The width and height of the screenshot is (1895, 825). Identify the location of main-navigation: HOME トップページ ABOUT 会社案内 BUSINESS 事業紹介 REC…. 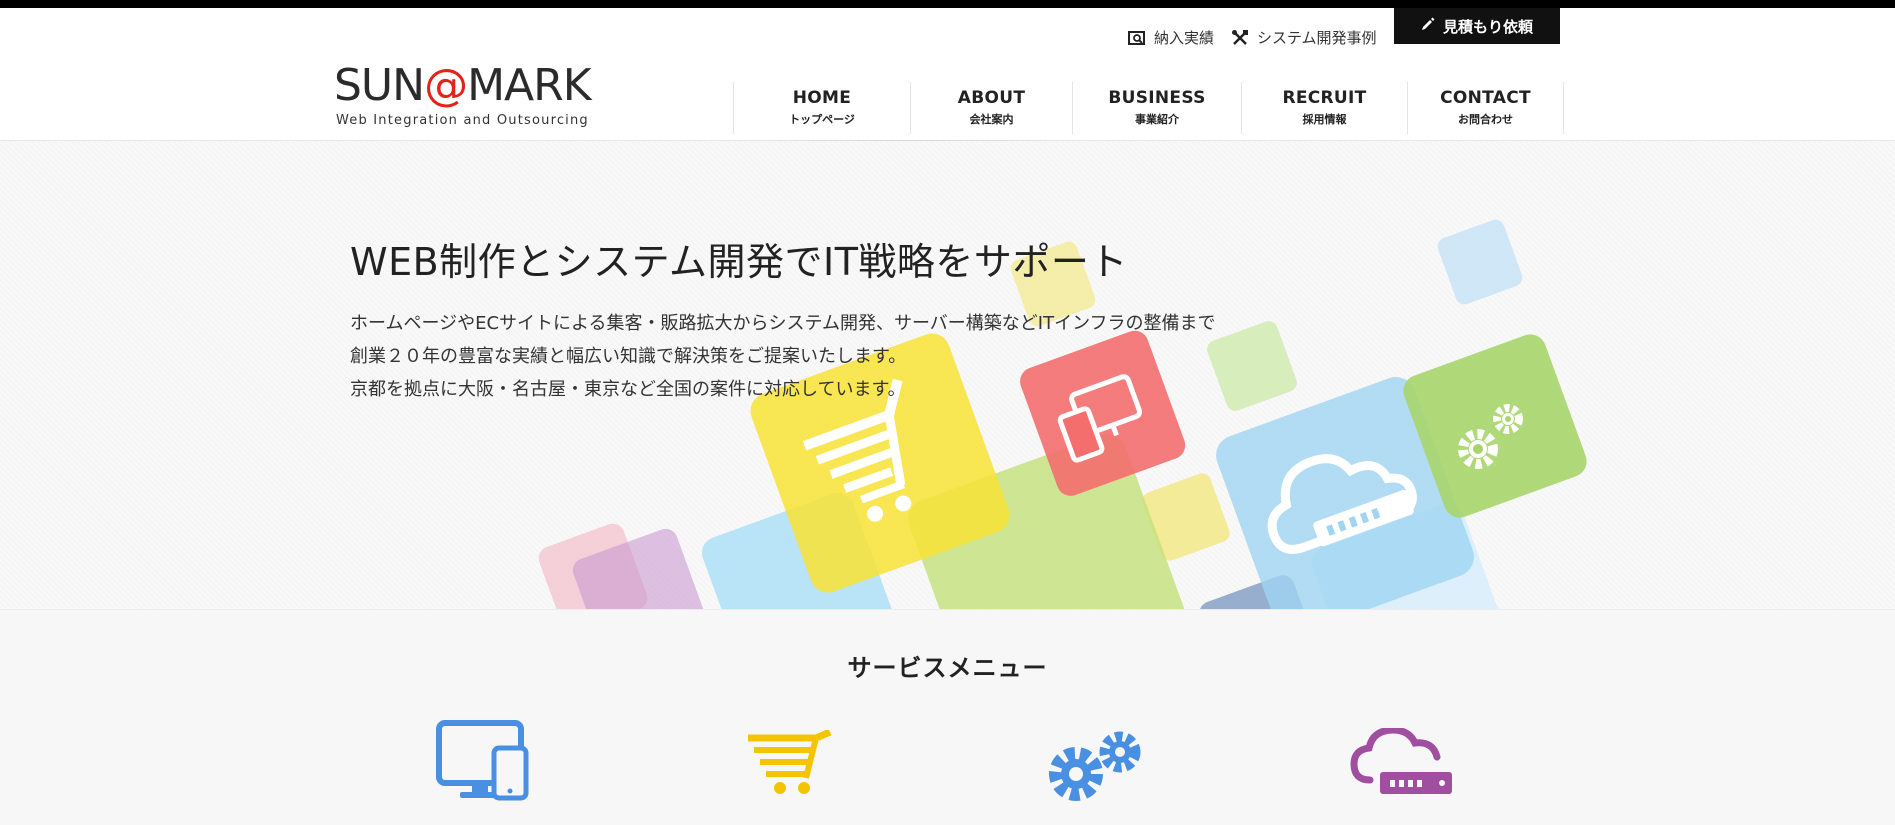
(1148, 108).